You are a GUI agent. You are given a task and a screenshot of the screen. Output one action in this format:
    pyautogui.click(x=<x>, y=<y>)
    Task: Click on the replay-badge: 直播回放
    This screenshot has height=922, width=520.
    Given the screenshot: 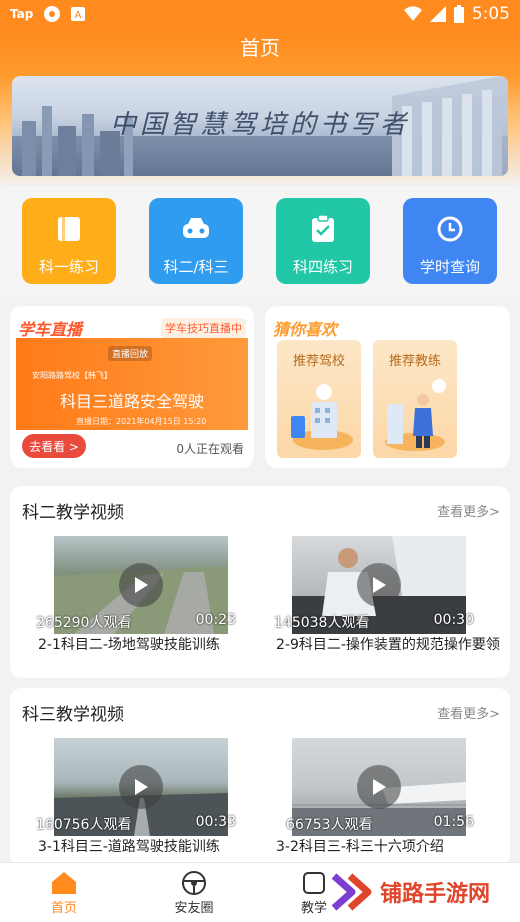 What is the action you would take?
    pyautogui.click(x=130, y=353)
    